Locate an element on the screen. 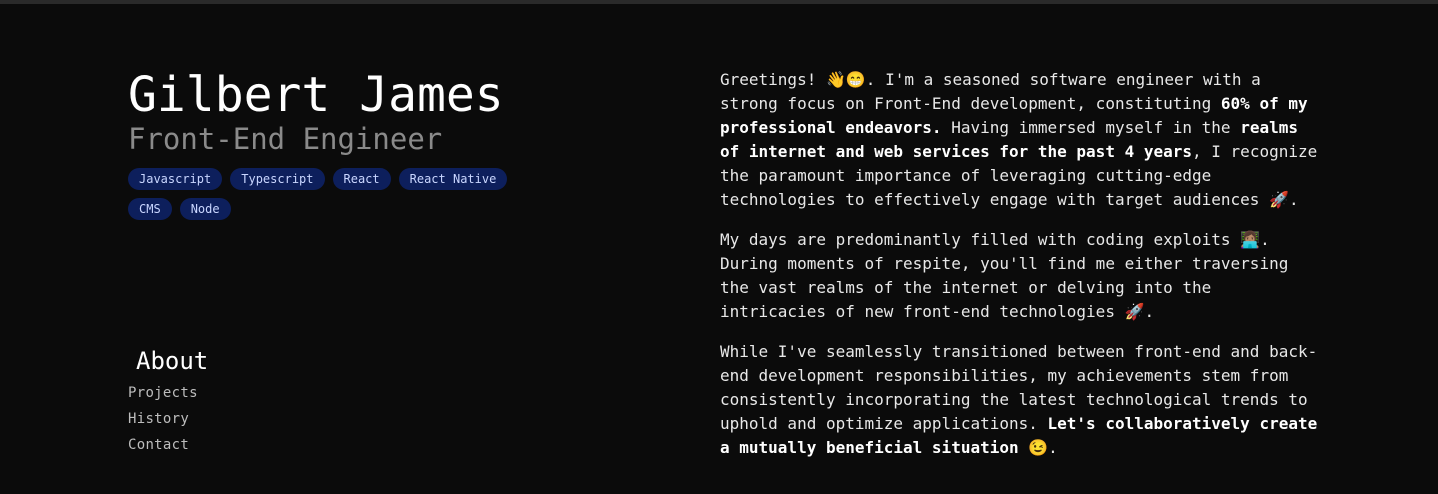  skill-tag: CMS is located at coordinates (150, 209).